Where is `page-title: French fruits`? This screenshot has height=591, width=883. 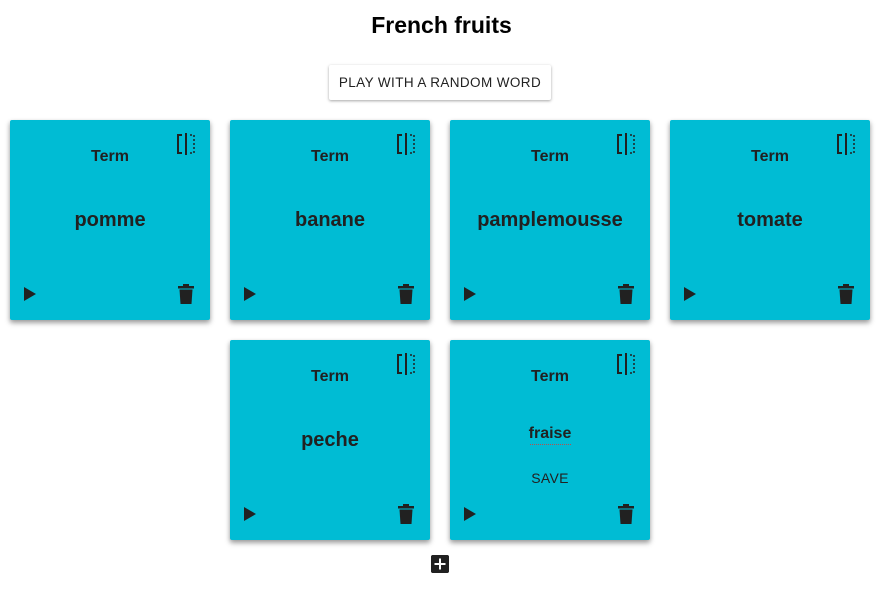 page-title: French fruits is located at coordinates (441, 25).